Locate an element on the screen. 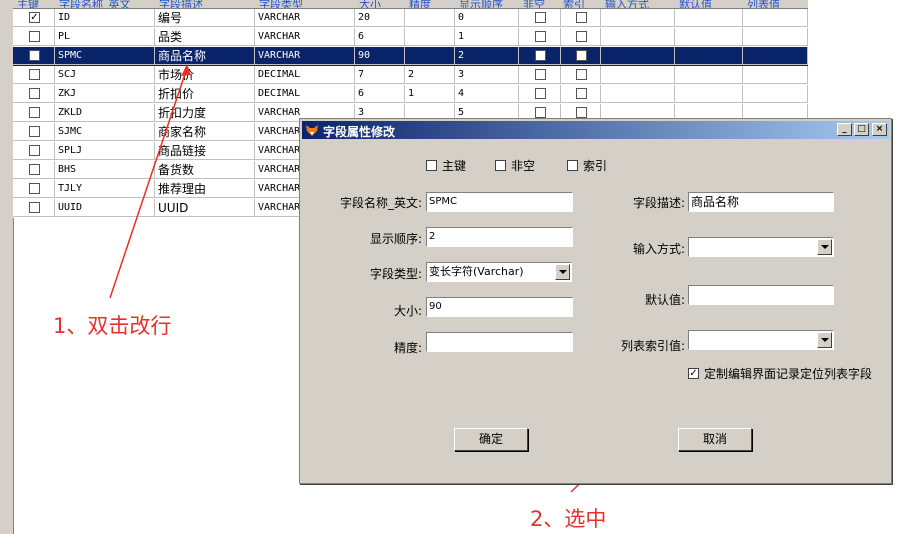  primary-key-checkbox is located at coordinates (431, 165).